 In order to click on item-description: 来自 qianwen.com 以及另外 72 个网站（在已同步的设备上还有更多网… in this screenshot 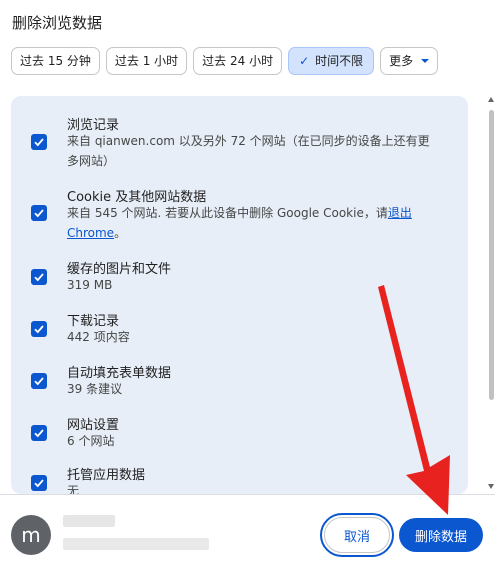, I will do `click(248, 151)`.